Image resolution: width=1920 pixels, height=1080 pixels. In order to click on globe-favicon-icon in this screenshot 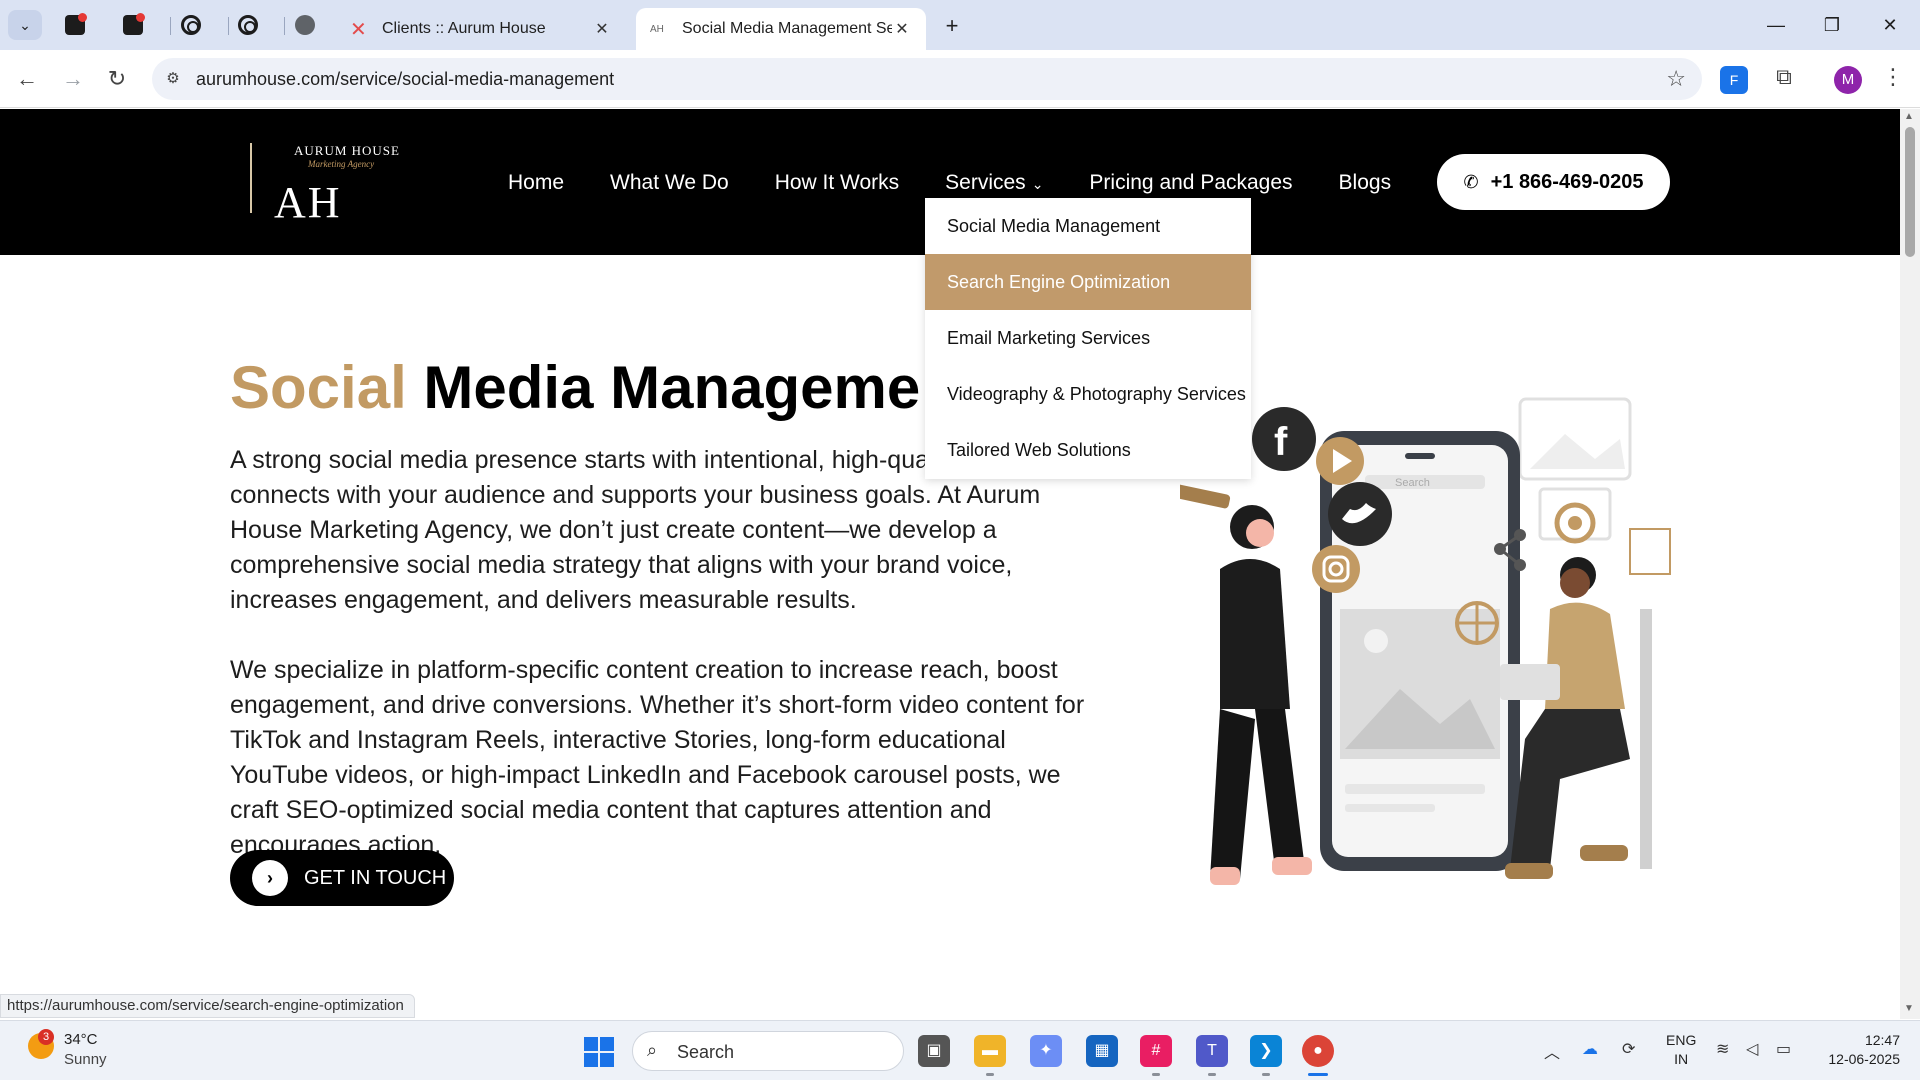, I will do `click(305, 25)`.